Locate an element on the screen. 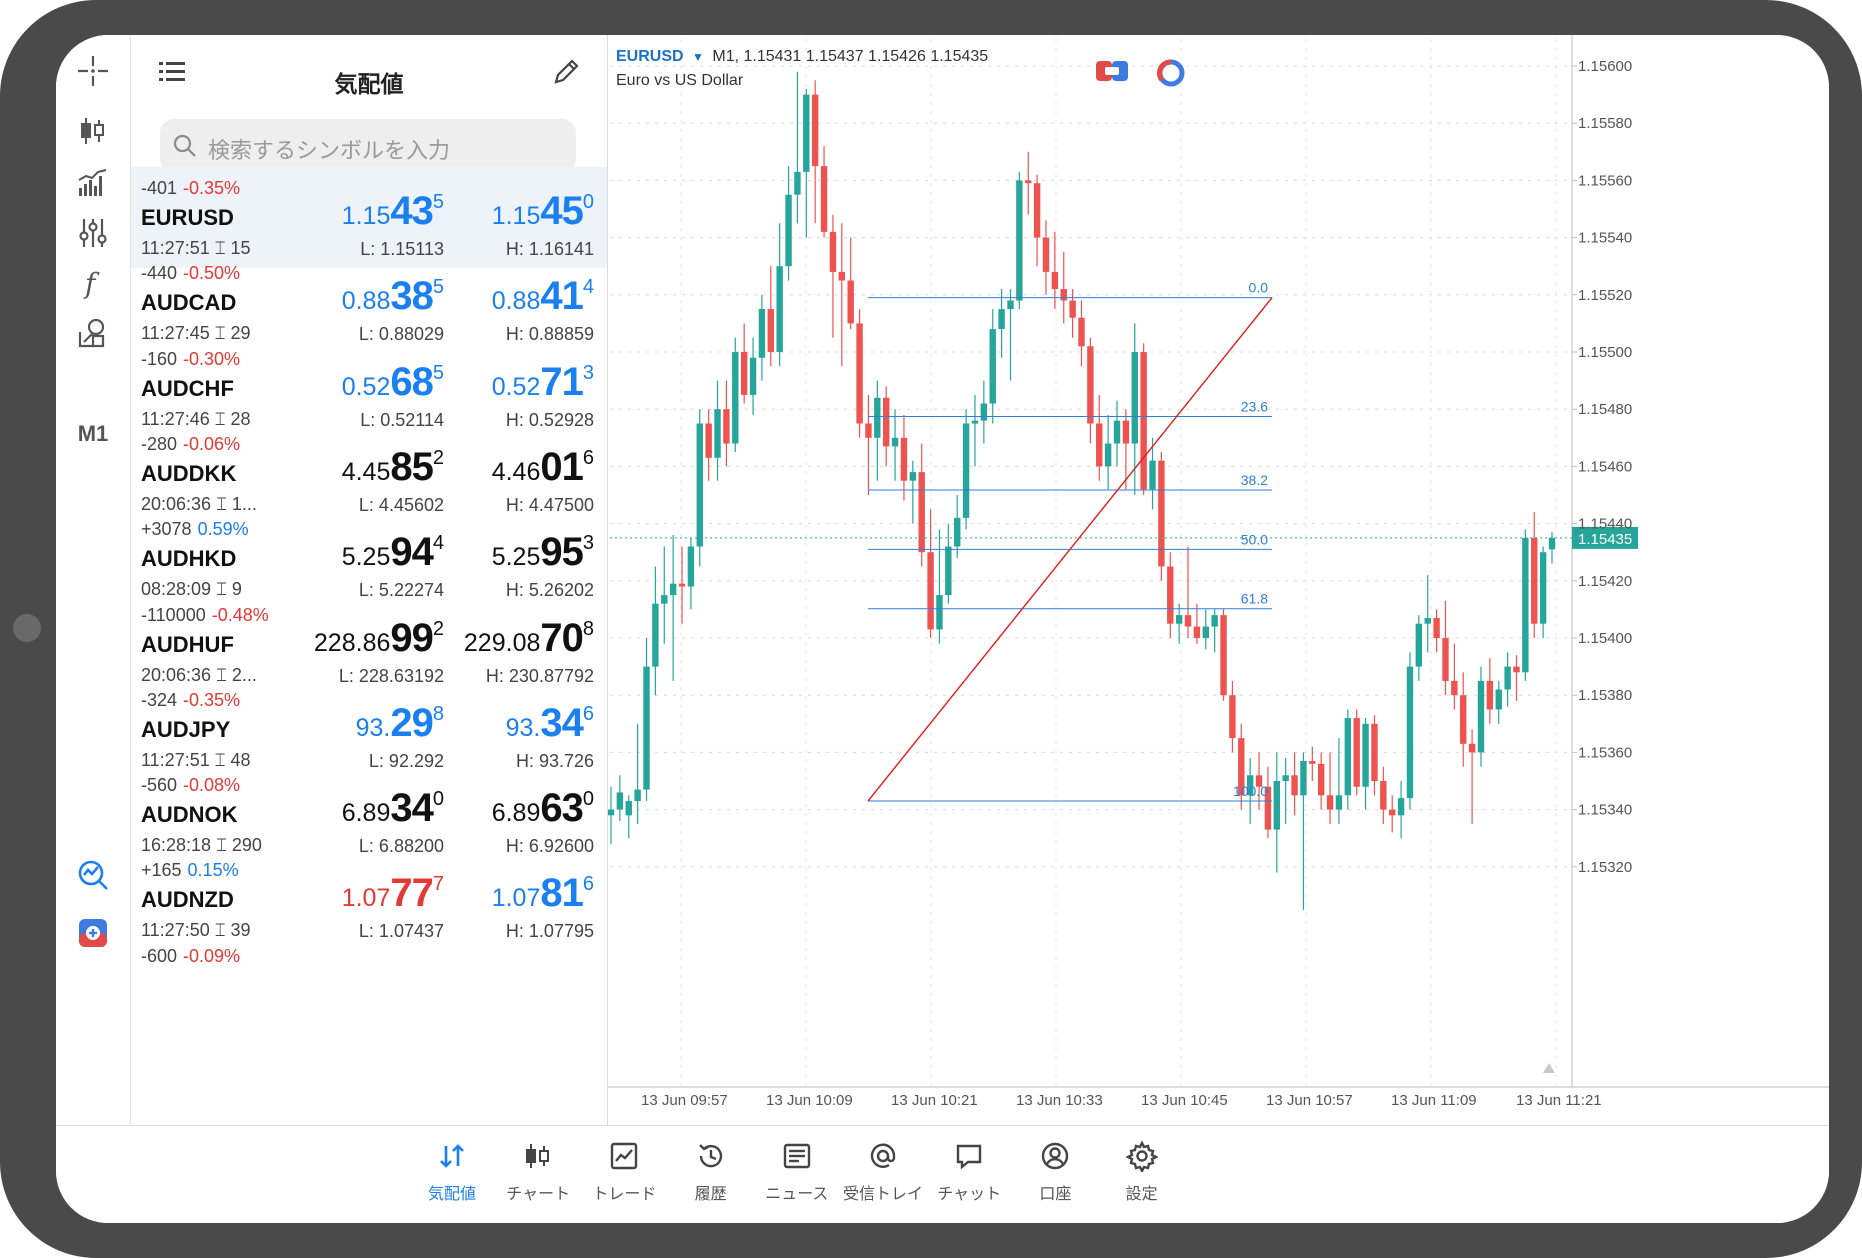 This screenshot has width=1862, height=1258. ask-price: 93.346 is located at coordinates (550, 726).